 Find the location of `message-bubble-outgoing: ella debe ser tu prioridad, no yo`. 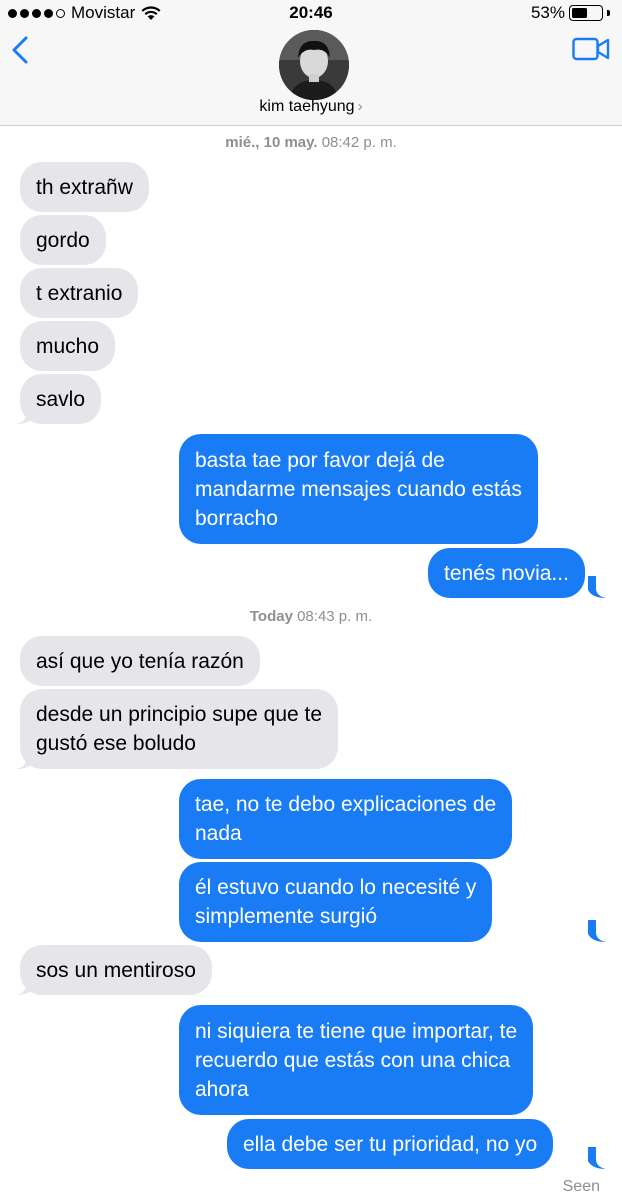

message-bubble-outgoing: ella debe ser tu prioridad, no yo is located at coordinates (390, 1144).